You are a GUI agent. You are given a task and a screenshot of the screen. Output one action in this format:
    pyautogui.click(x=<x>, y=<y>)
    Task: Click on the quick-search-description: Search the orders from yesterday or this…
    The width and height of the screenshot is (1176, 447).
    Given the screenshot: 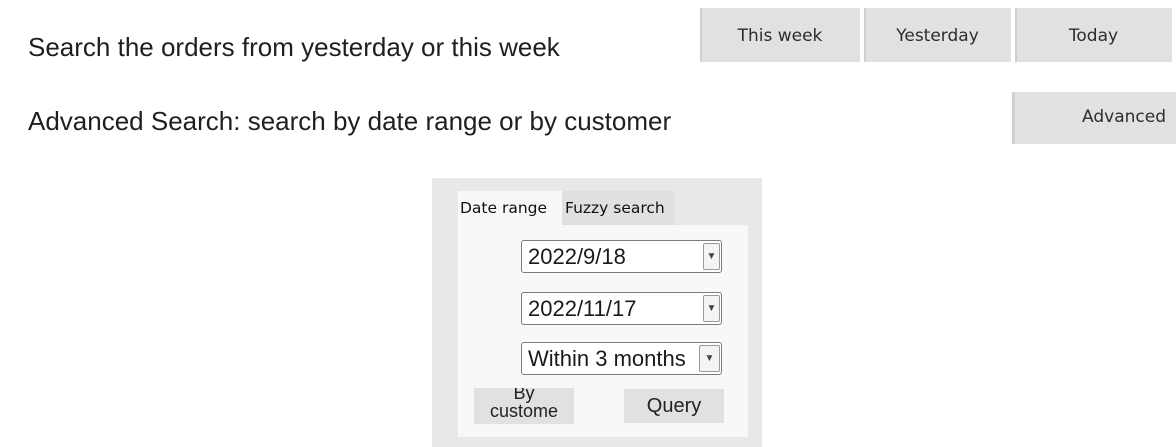 What is the action you would take?
    pyautogui.click(x=294, y=47)
    